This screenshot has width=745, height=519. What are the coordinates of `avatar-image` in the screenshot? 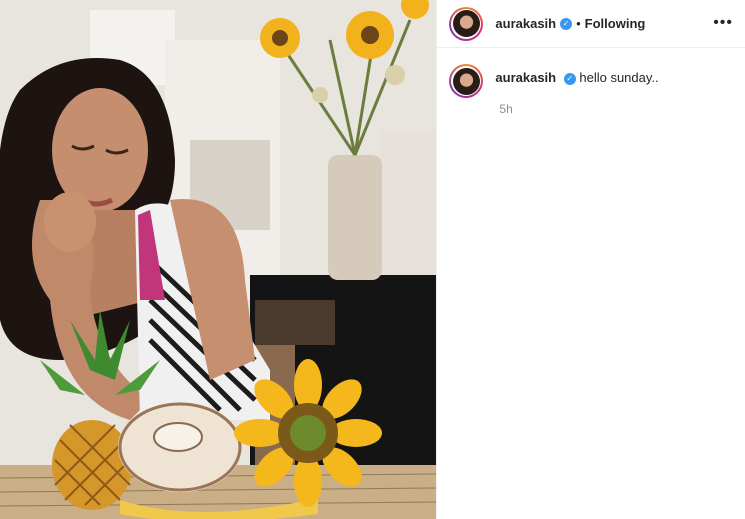 It's located at (466, 23).